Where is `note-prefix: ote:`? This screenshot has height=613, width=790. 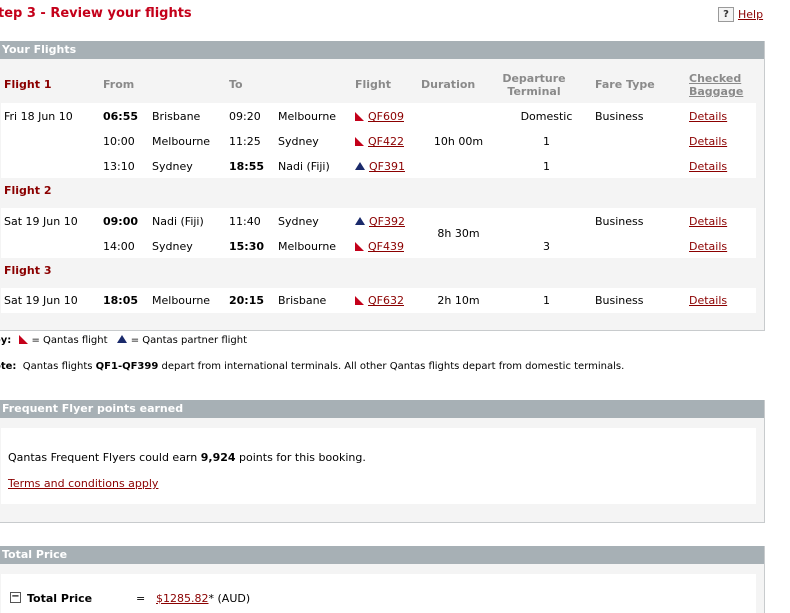 note-prefix: ote: is located at coordinates (8, 366).